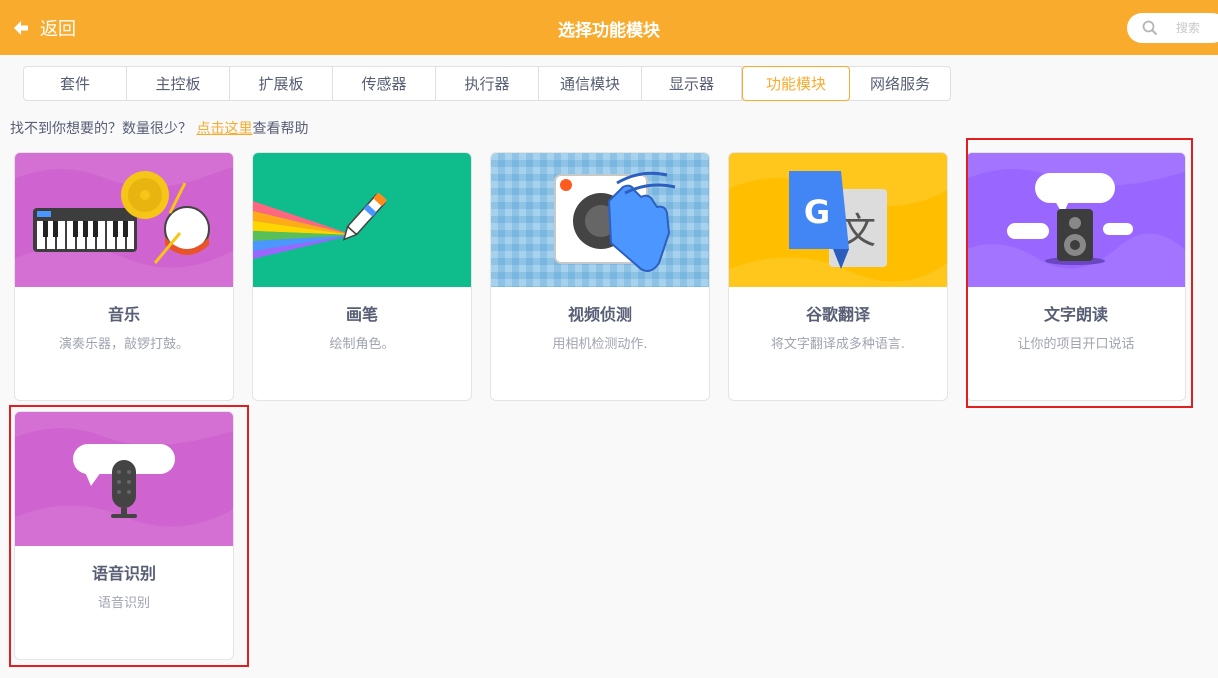  I want to click on card-title: 画笔, so click(361, 314).